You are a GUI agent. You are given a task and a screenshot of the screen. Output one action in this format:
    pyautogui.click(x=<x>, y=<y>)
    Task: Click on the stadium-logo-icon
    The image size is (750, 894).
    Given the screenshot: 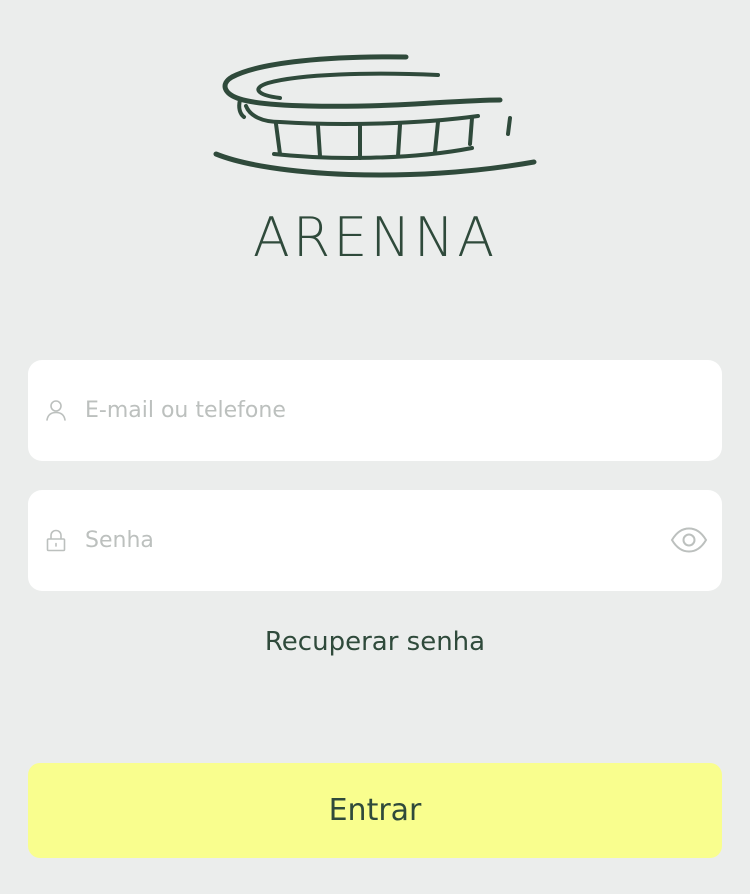 What is the action you would take?
    pyautogui.click(x=375, y=116)
    